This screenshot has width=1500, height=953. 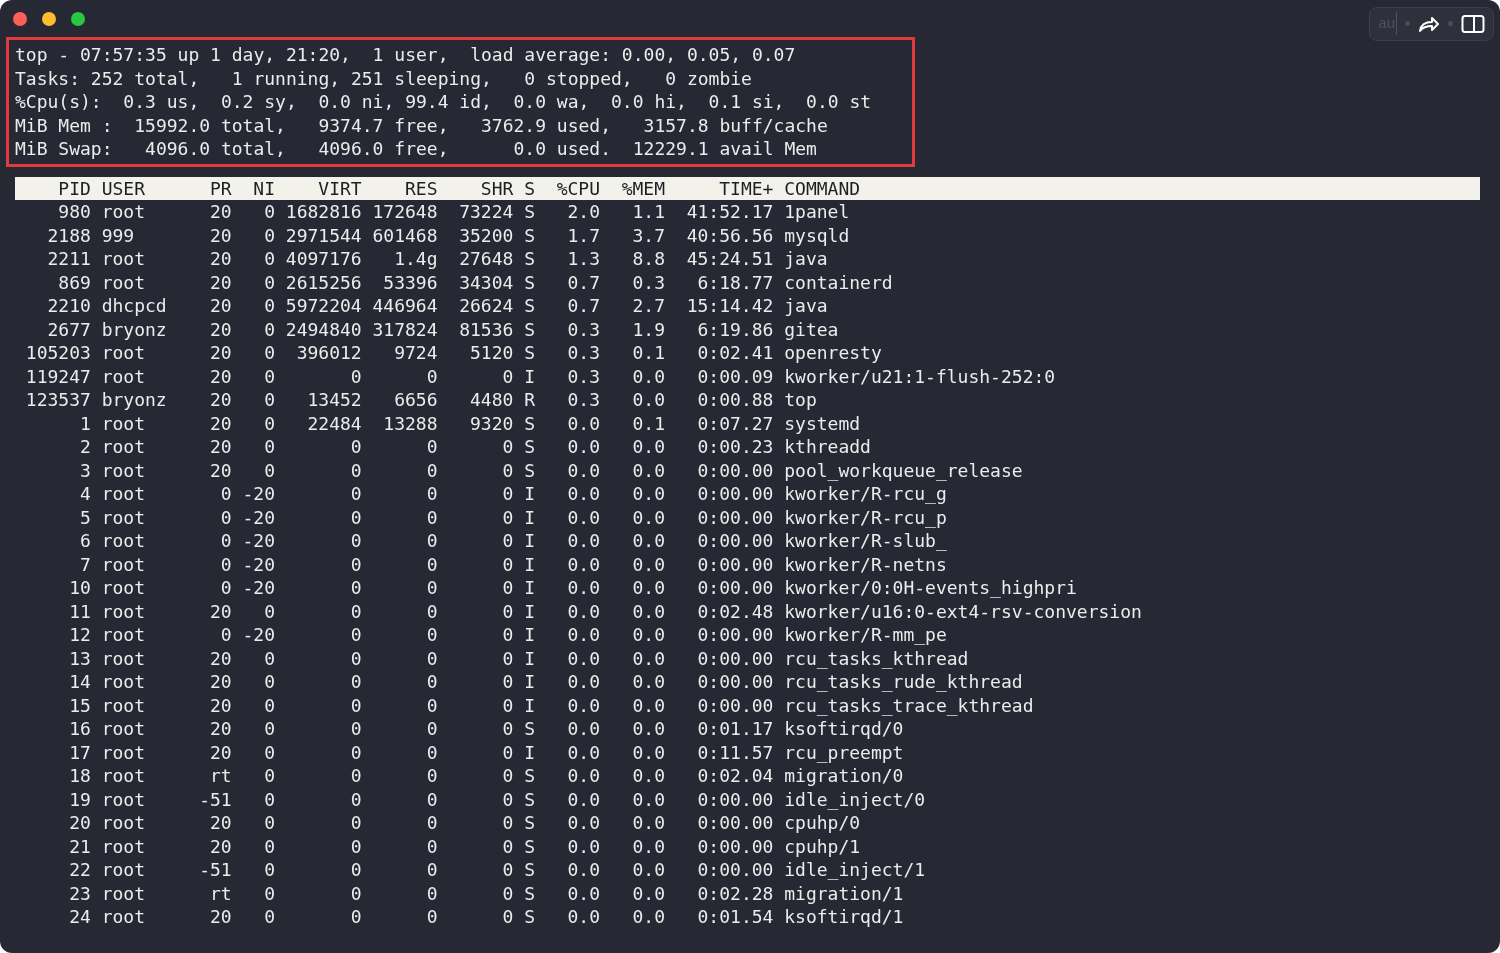 I want to click on table-cell-text: kworker/R-rcu_g, so click(x=866, y=494).